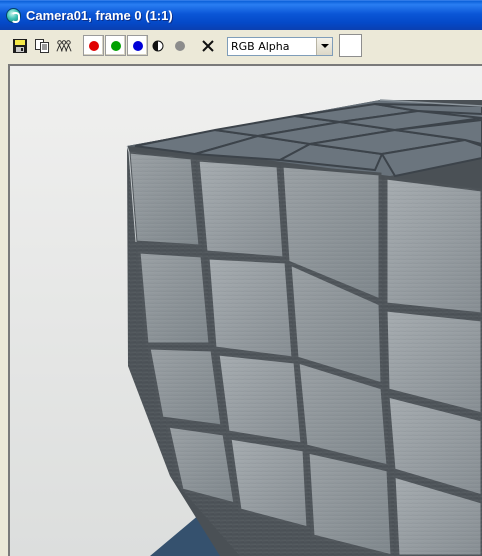  Describe the element at coordinates (324, 46) in the screenshot. I see `chevron-down-icon` at that location.